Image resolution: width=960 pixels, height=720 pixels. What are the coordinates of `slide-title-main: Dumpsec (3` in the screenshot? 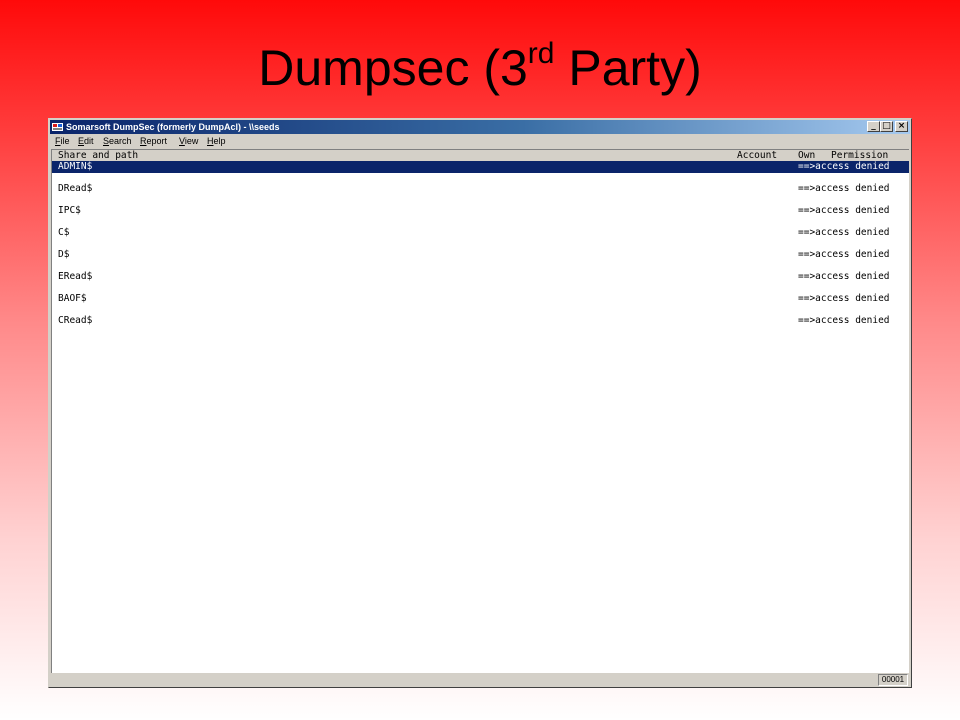 It's located at (393, 68).